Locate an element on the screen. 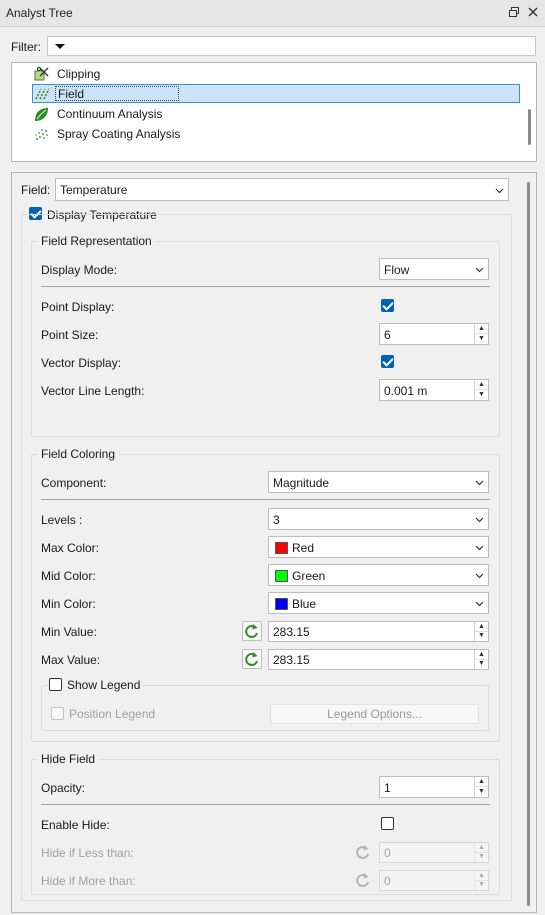  levels-value: 3 is located at coordinates (276, 520).